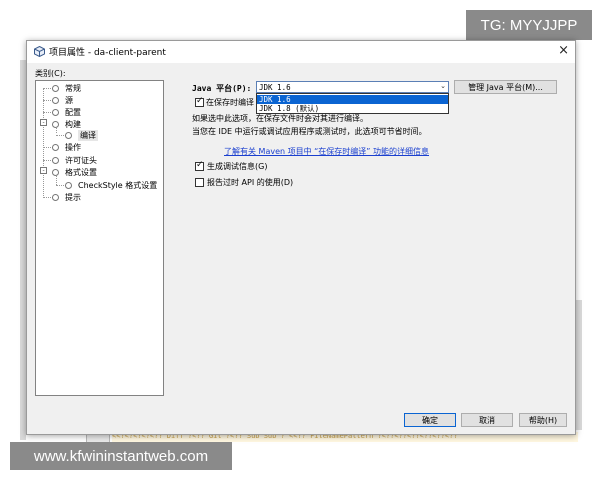 This screenshot has height=480, width=600. Describe the element at coordinates (43, 143) in the screenshot. I see `tree-line` at that location.